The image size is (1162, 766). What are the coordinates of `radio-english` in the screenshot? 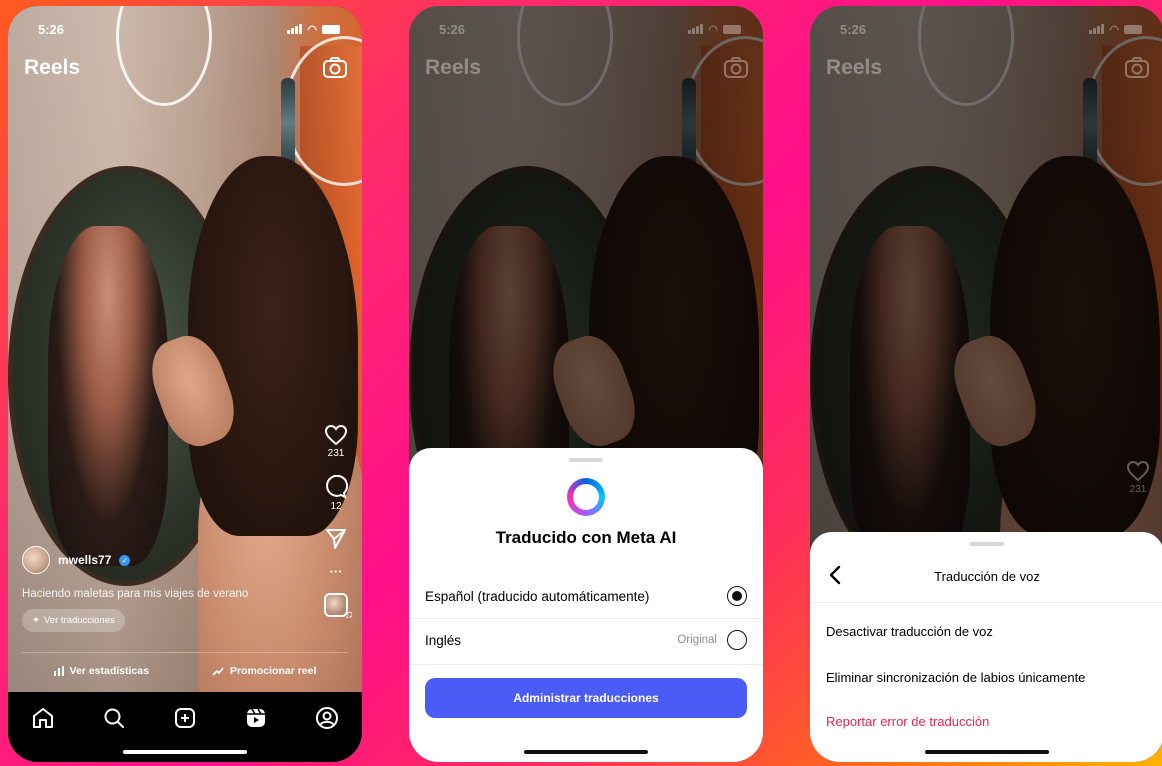 It's located at (737, 640).